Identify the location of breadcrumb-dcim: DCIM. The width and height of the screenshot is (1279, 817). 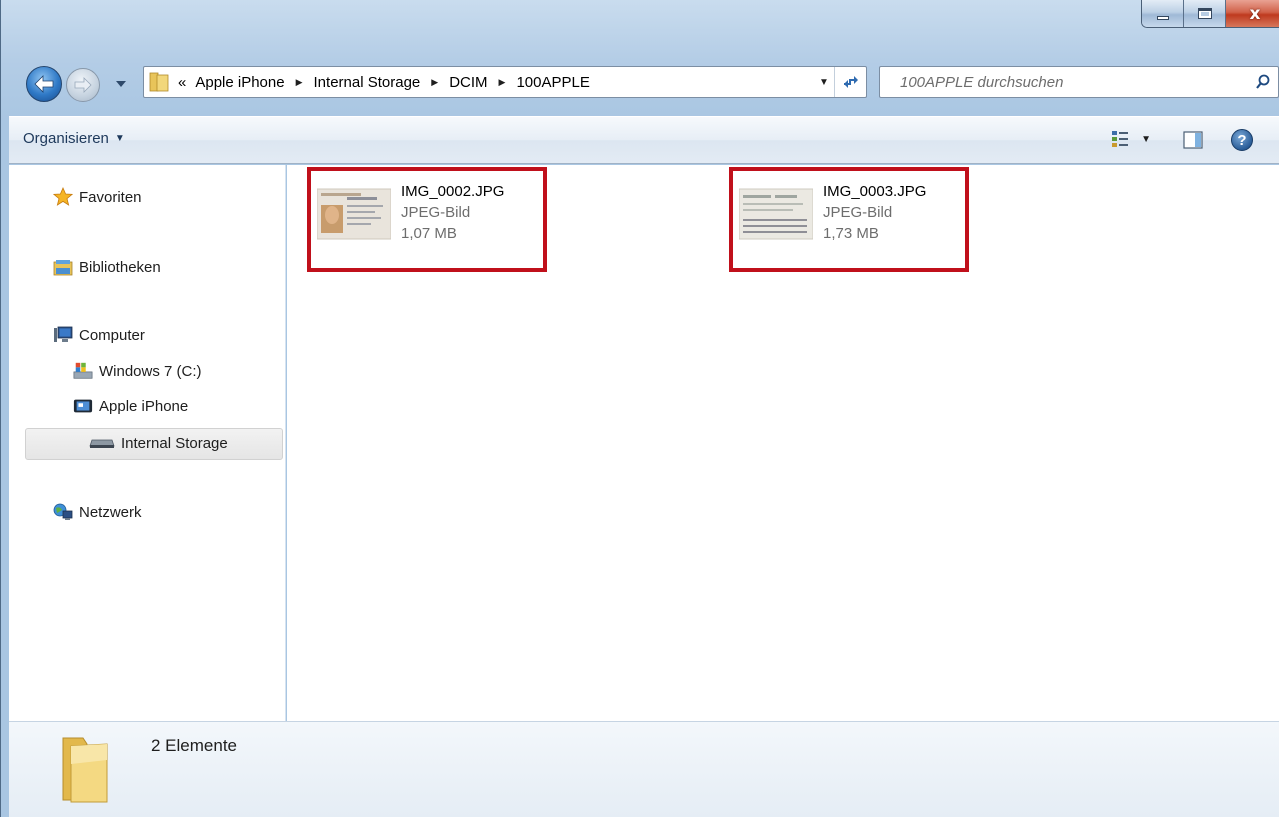
(468, 82).